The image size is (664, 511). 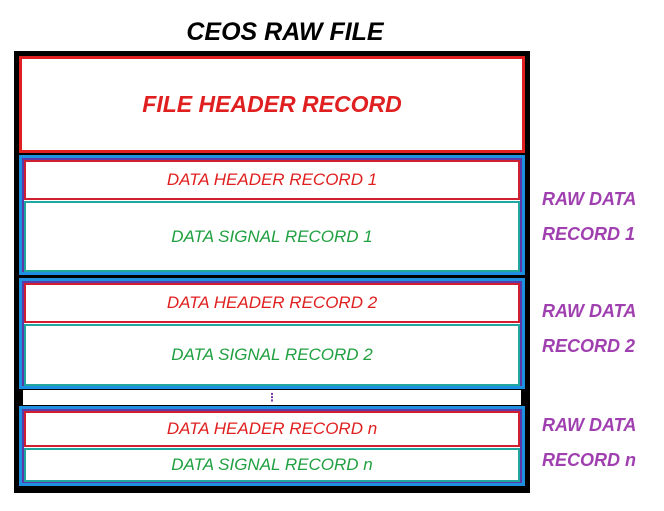 I want to click on data-signal-record-1: DATA SIGNAL RECORD 1, so click(x=272, y=236).